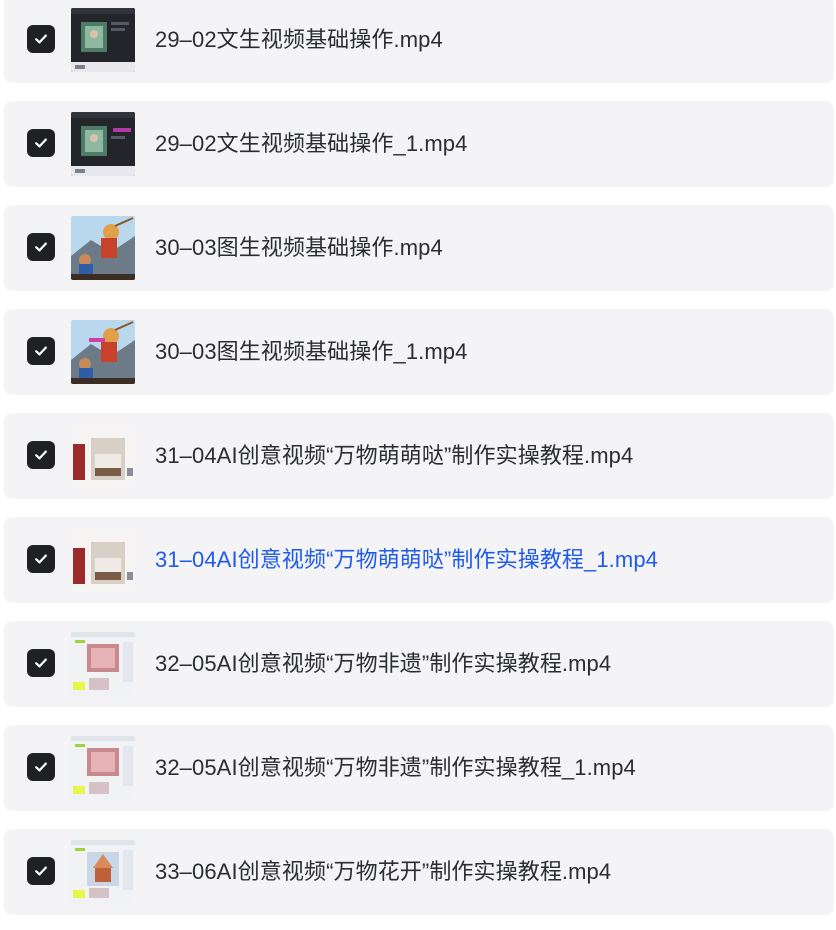 The width and height of the screenshot is (836, 930). I want to click on file-name: 32–05AI创意视频“万物非遗”制作实操教程.mp4, so click(383, 663).